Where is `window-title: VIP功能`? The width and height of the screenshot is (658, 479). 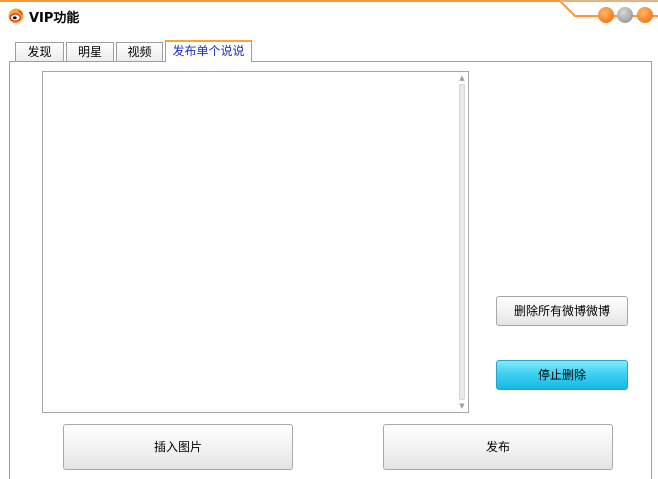
window-title: VIP功能 is located at coordinates (54, 18).